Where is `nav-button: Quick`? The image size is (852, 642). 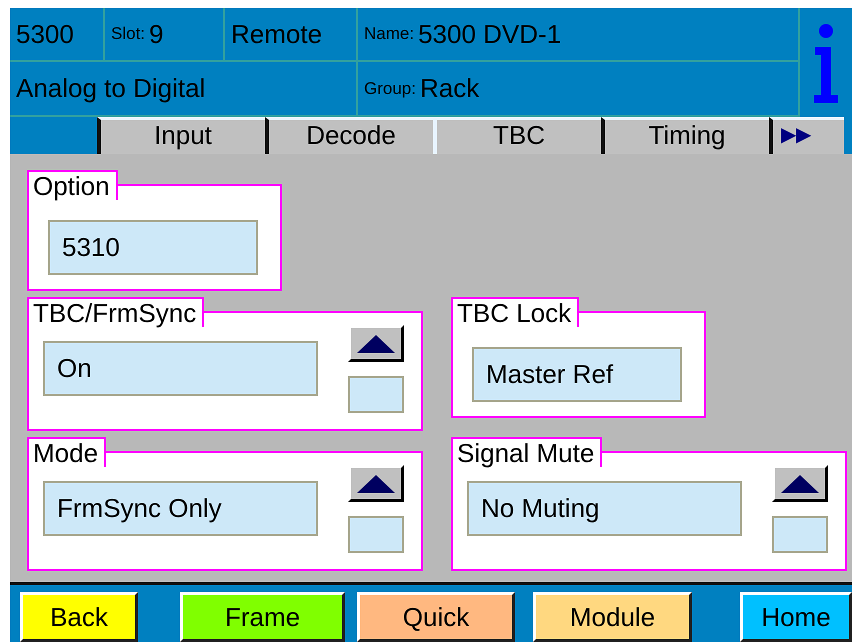 nav-button: Quick is located at coordinates (436, 617).